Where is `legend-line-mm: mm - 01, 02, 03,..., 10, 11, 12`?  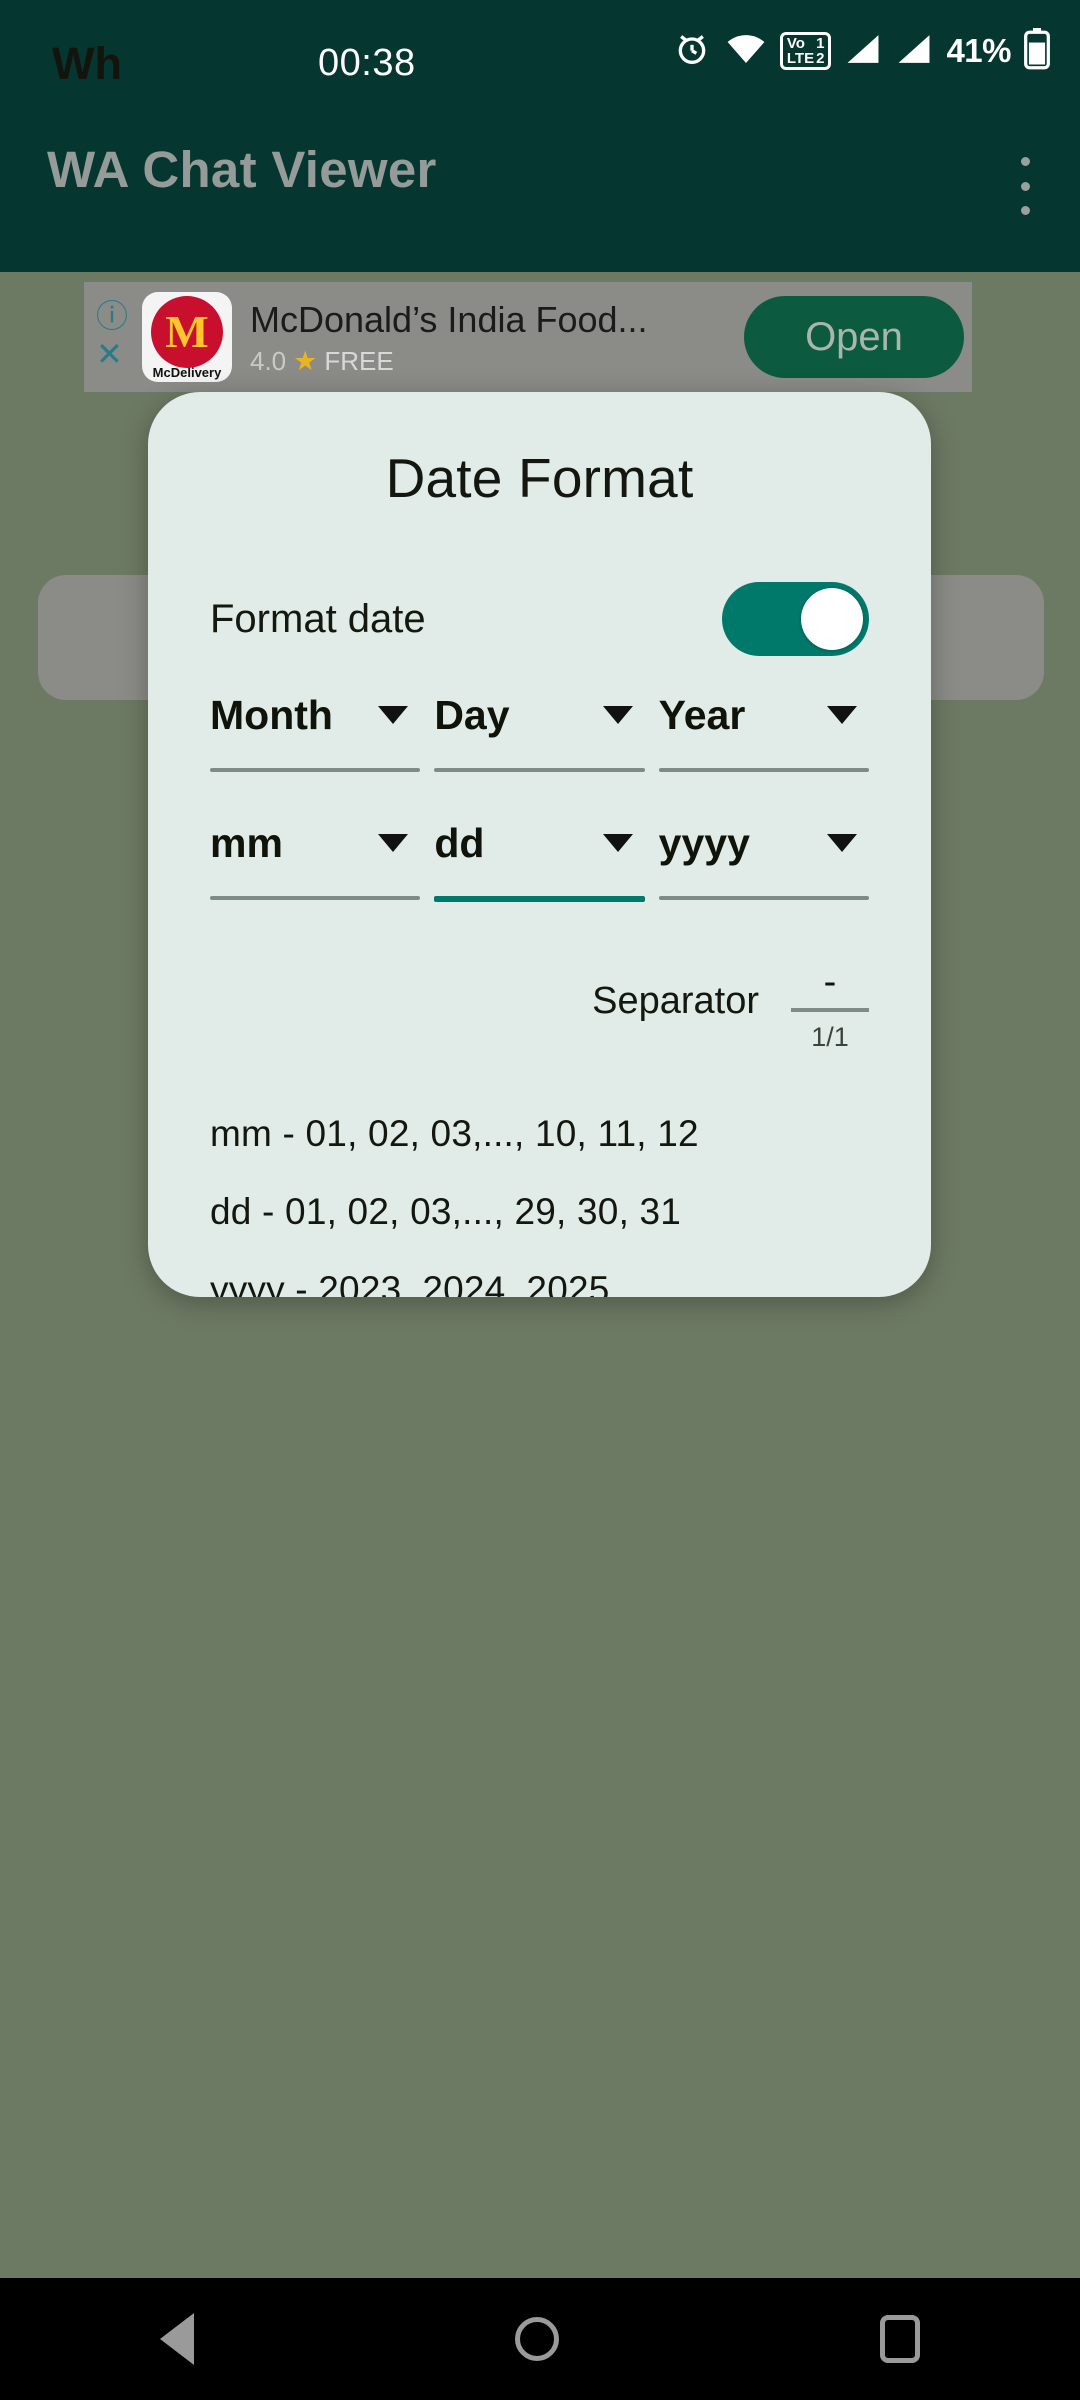
legend-line-mm: mm - 01, 02, 03,..., 10, 11, 12 is located at coordinates (454, 1133).